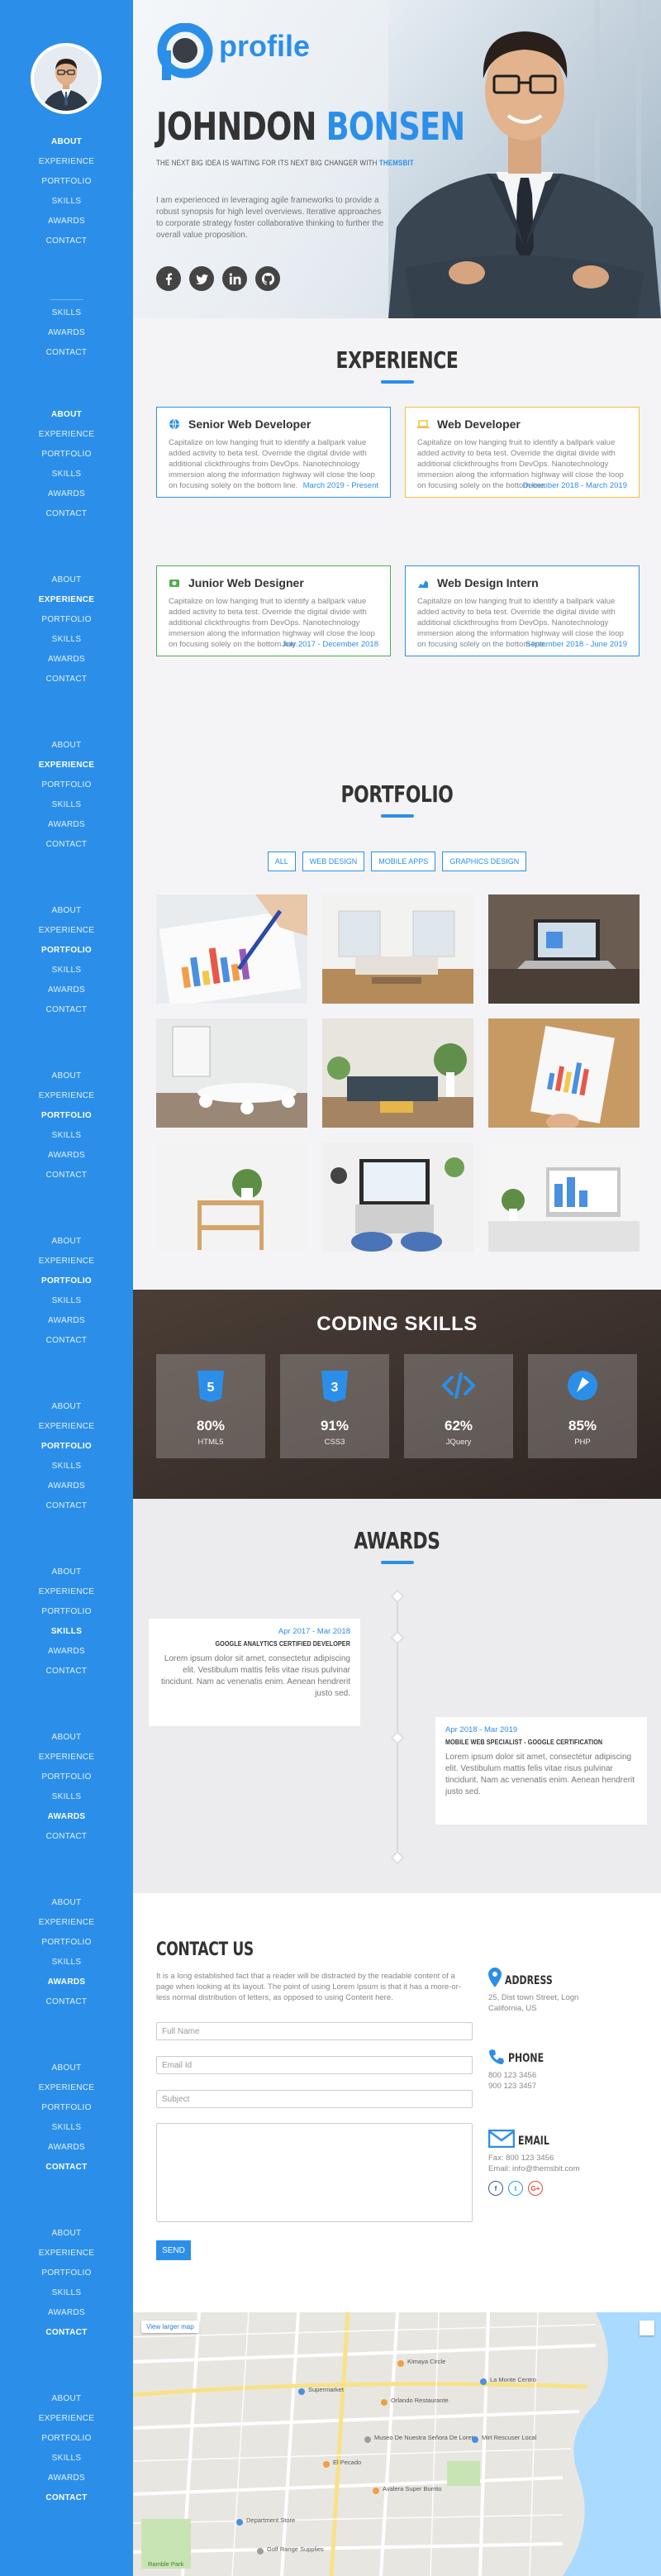  What do you see at coordinates (231, 1197) in the screenshot?
I see `portfolio-item-shelf-with-plant` at bounding box center [231, 1197].